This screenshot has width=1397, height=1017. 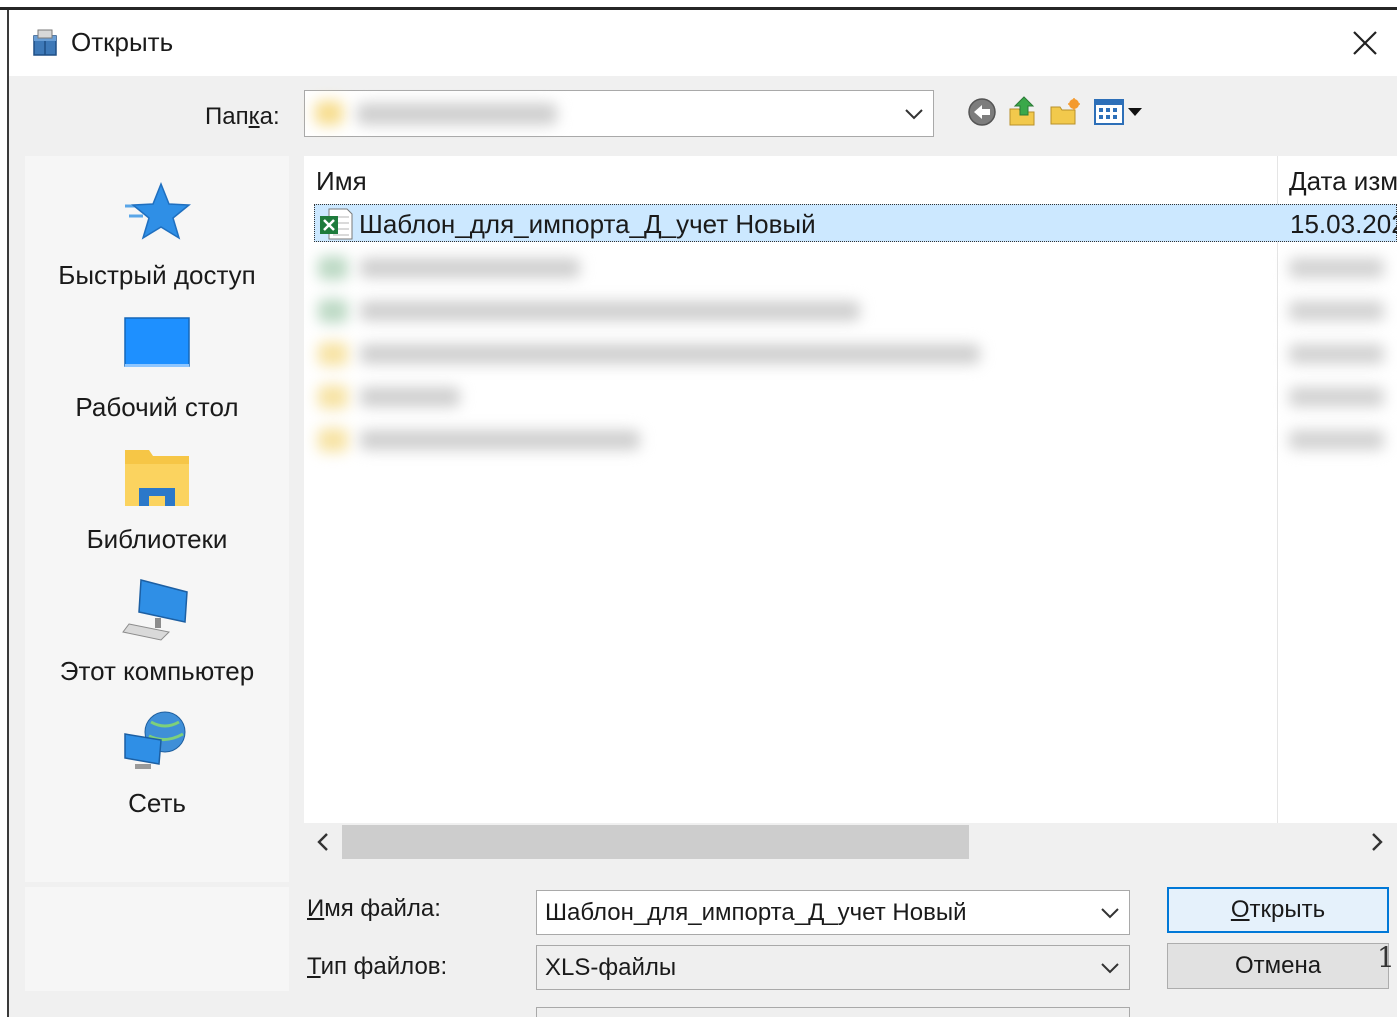 What do you see at coordinates (158, 210) in the screenshot?
I see `quick-access-star-icon` at bounding box center [158, 210].